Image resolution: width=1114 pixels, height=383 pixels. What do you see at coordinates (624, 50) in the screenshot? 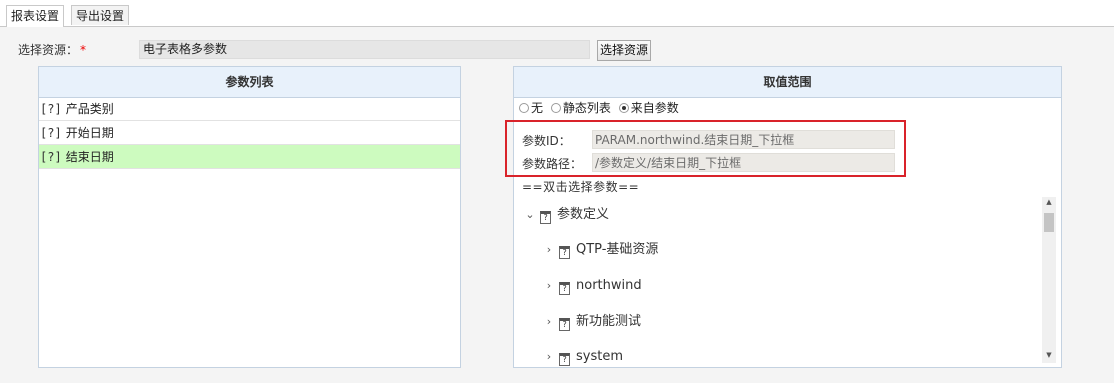
I see `select-resource-button: 选择资源` at bounding box center [624, 50].